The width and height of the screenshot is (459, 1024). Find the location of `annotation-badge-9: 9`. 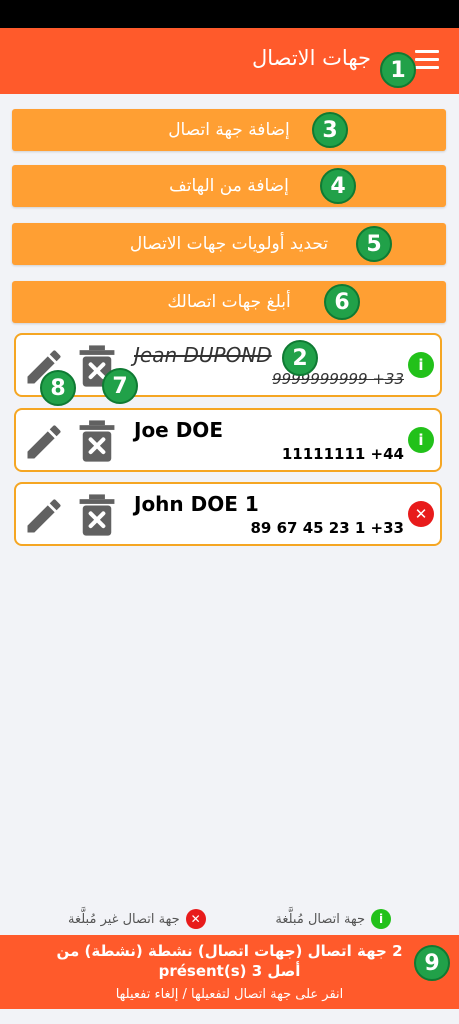

annotation-badge-9: 9 is located at coordinates (432, 963).